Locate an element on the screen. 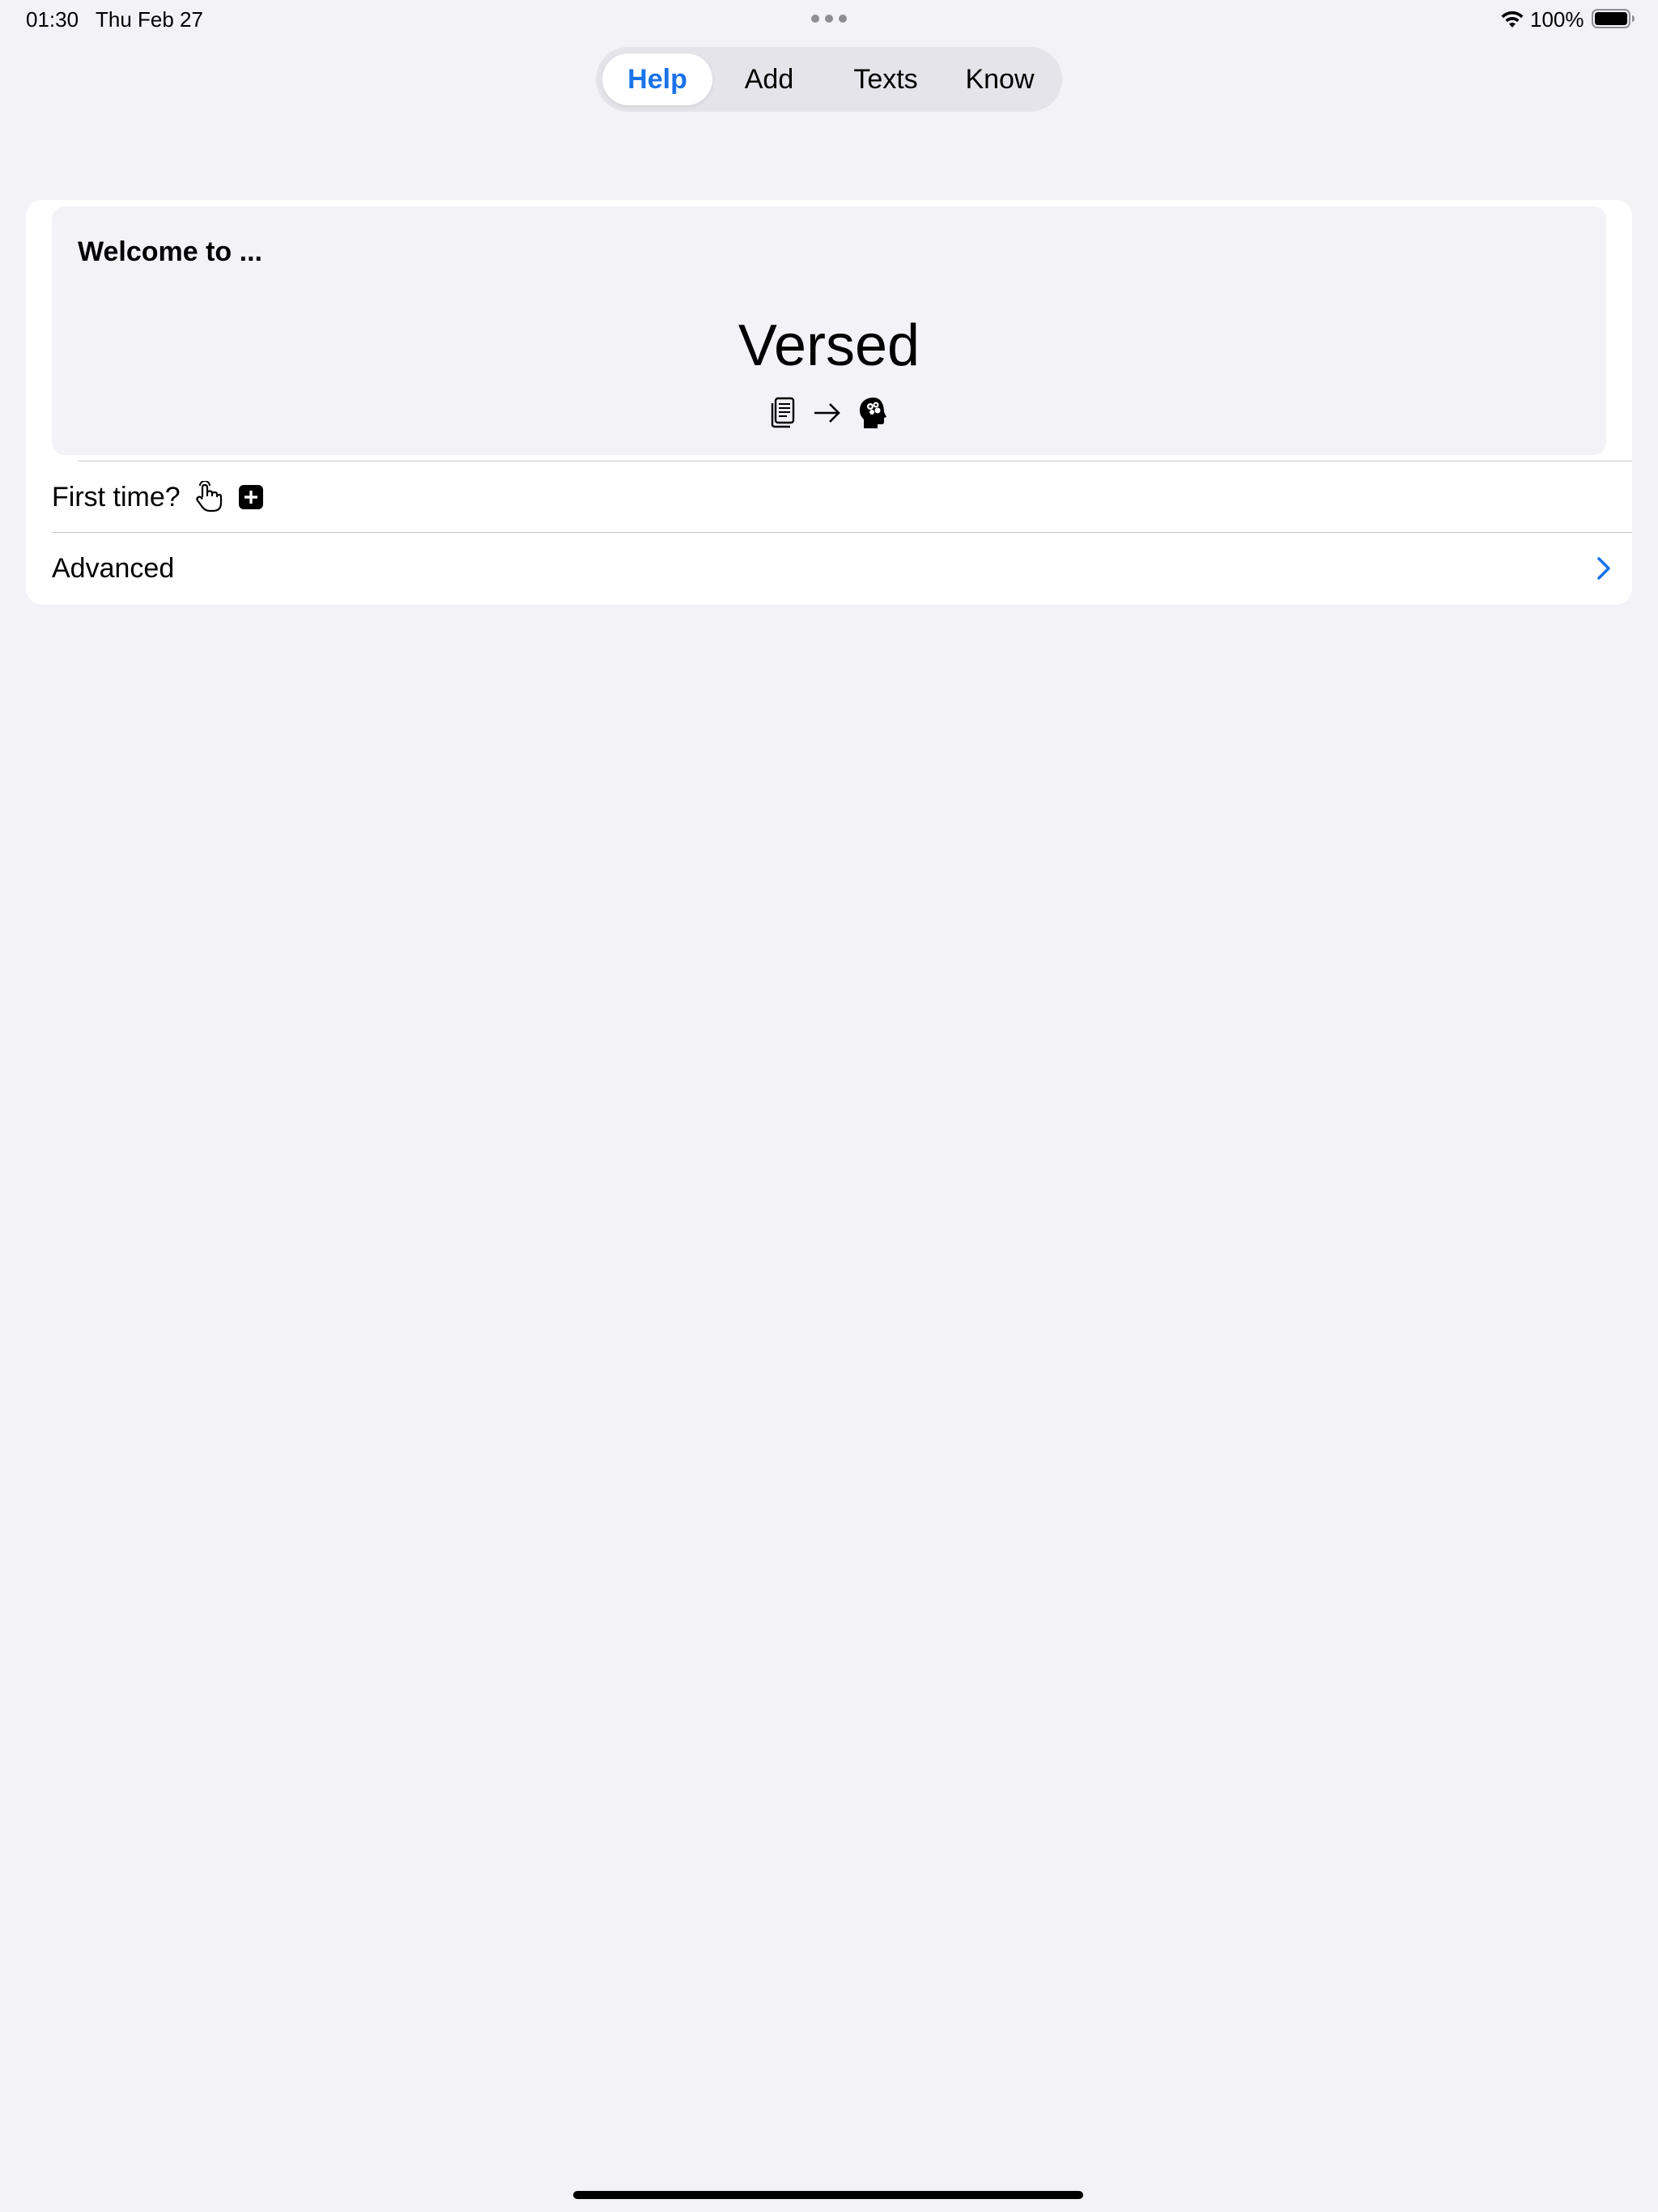  battery-full-icon is located at coordinates (1613, 19).